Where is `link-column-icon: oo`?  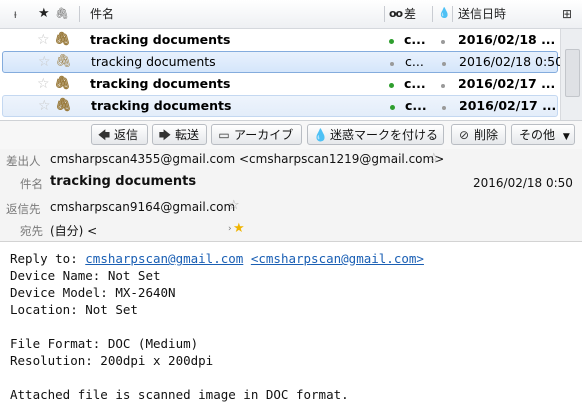
link-column-icon: oo is located at coordinates (396, 14).